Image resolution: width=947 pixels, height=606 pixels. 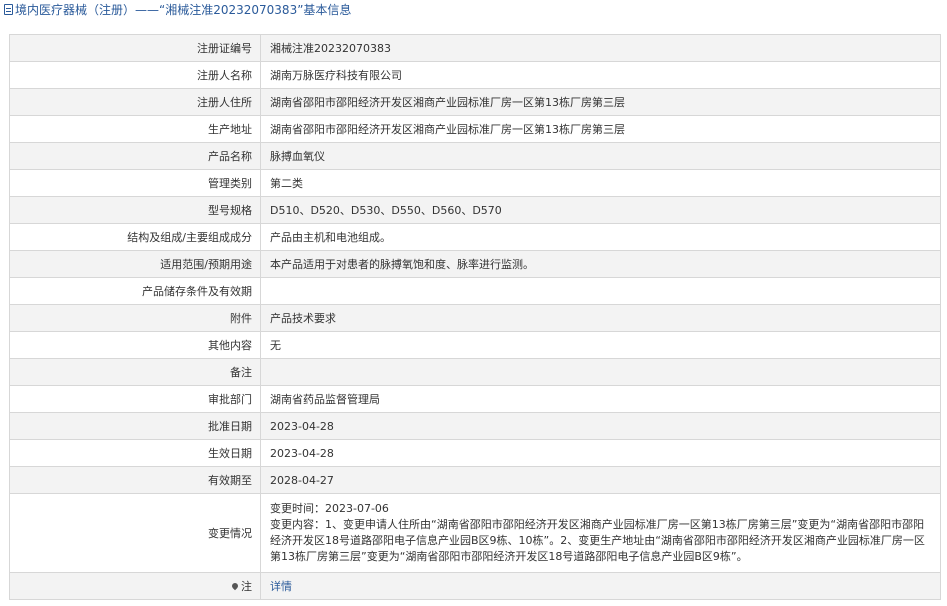 I want to click on table-row: 生产地址 湖南省邵阳市邵阳经济开发区湘商产业园标准厂房一区第13栋厂房第三层, so click(x=475, y=129).